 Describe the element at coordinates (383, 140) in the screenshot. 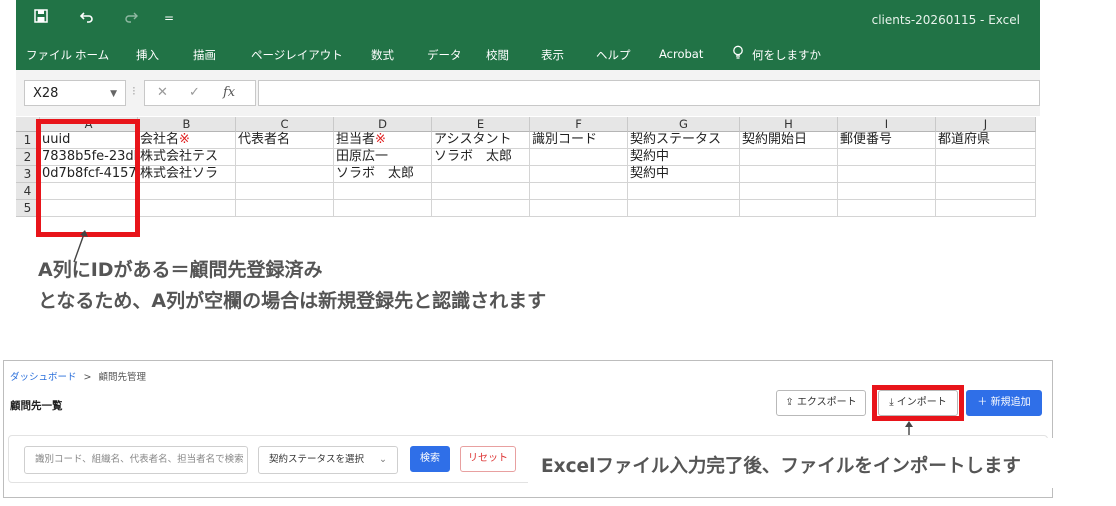

I see `cell-d1: 担当者※` at that location.